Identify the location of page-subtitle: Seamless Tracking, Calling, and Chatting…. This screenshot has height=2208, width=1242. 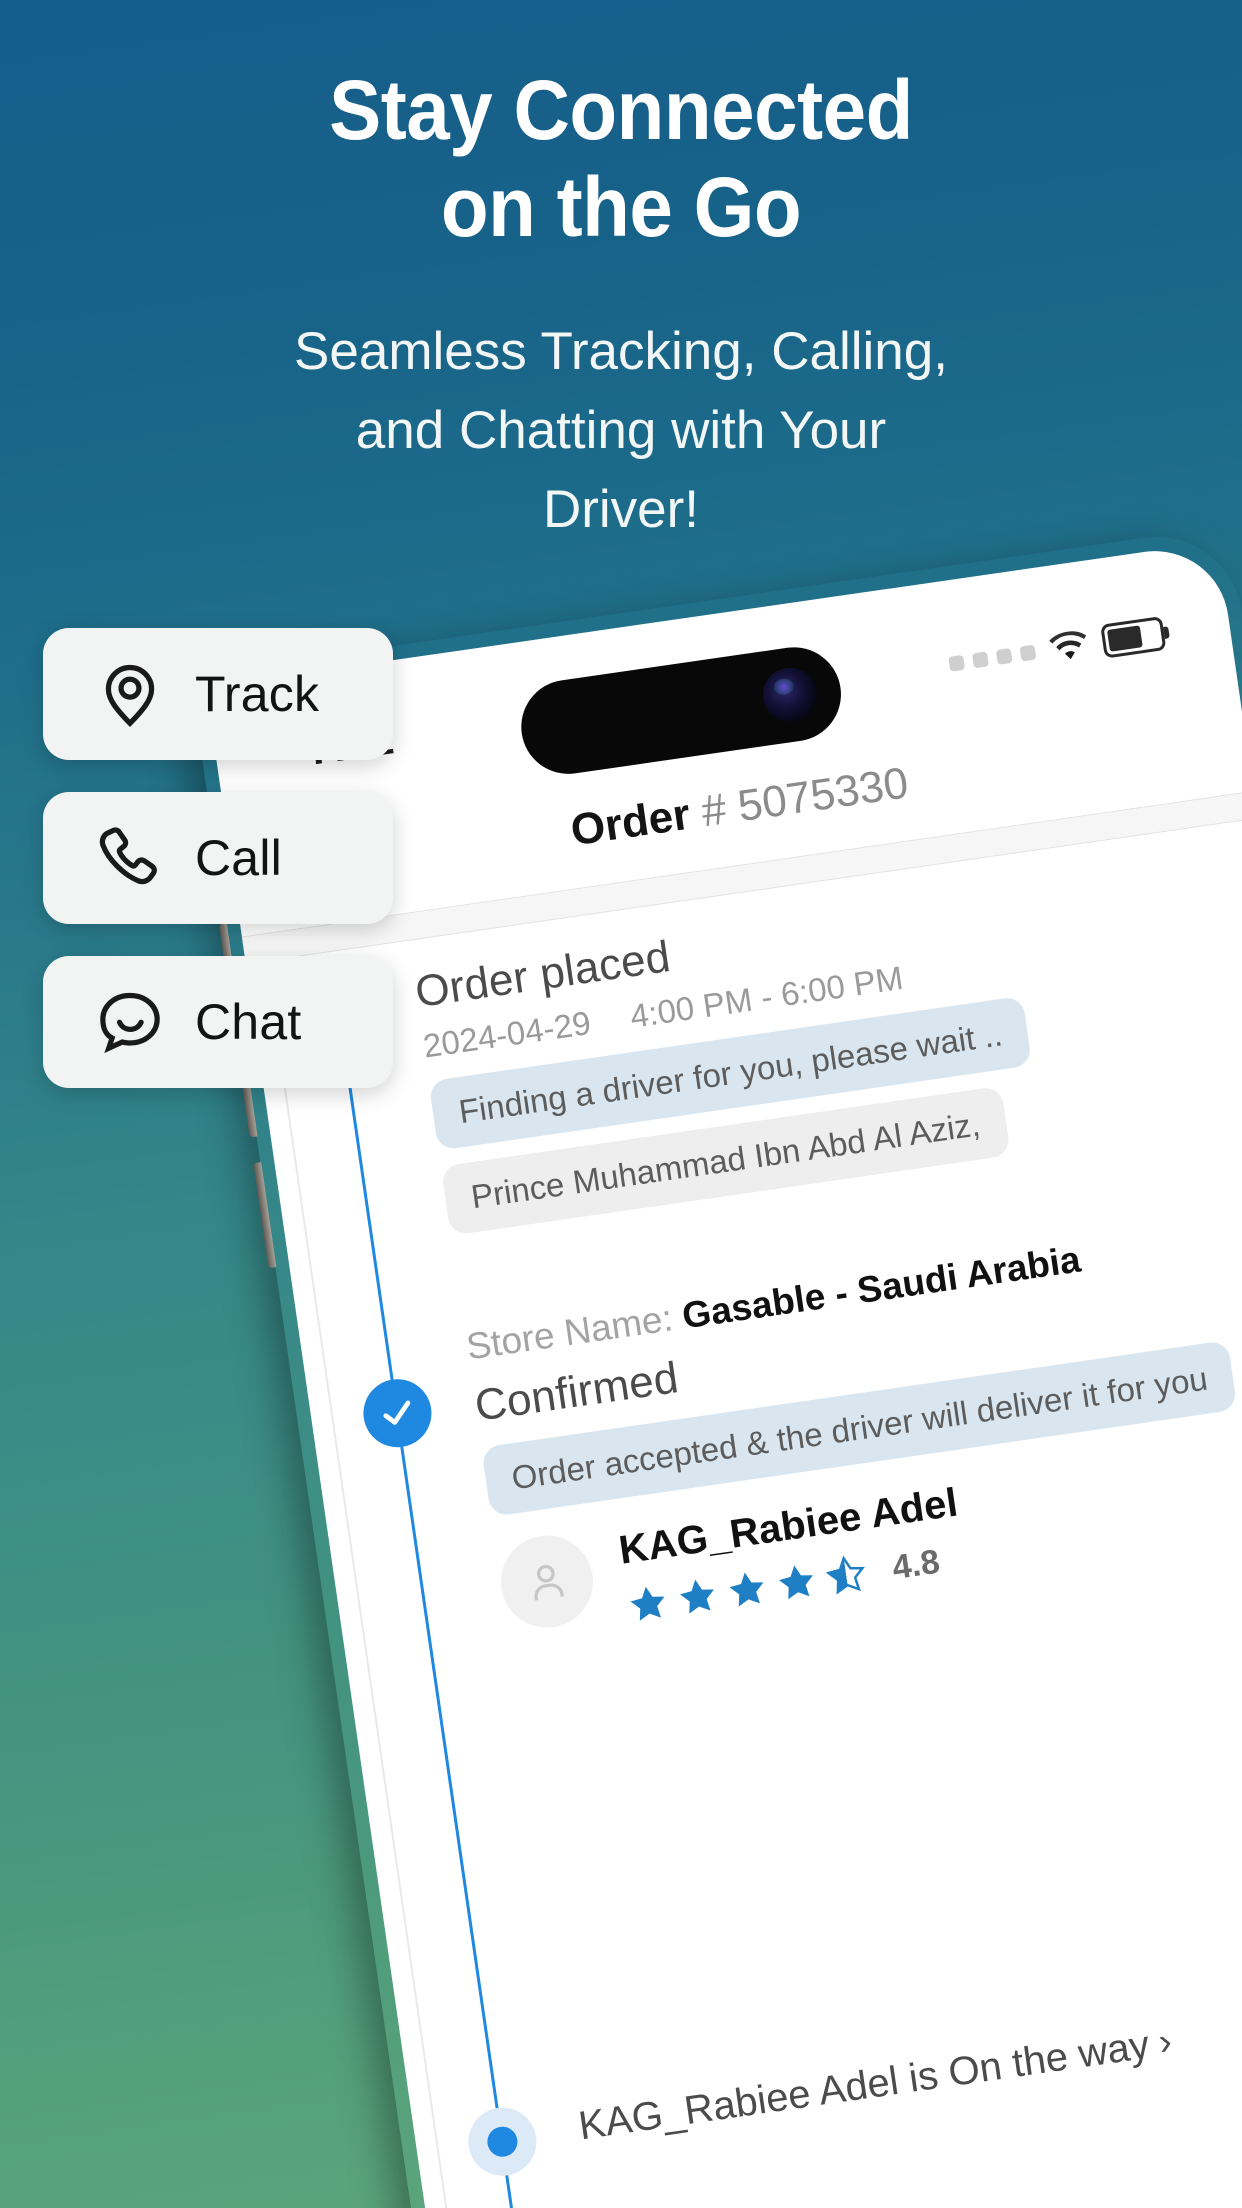
(621, 430).